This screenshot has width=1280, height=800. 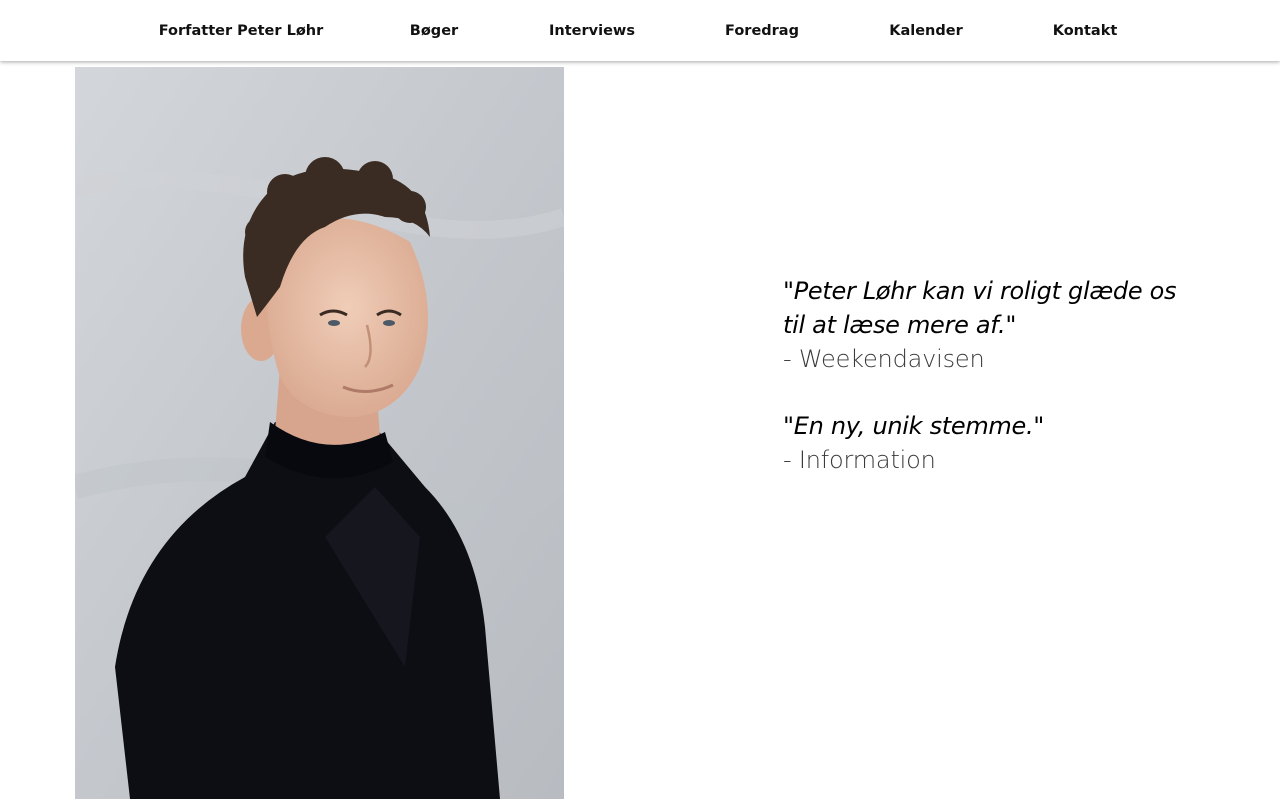 What do you see at coordinates (762, 30) in the screenshot?
I see `nav-link-foredrag: Foredrag` at bounding box center [762, 30].